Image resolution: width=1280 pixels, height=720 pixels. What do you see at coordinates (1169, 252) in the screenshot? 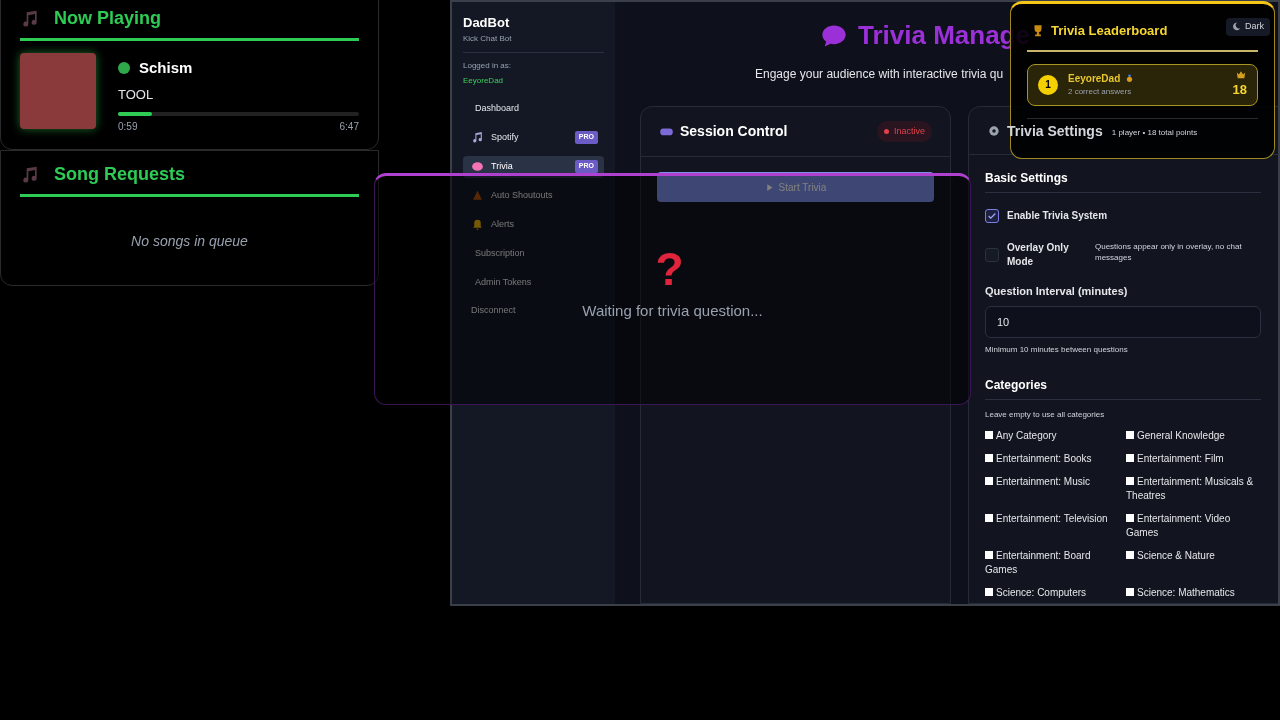
I see `option-description: Questions appear only in overlay, no chat messages` at bounding box center [1169, 252].